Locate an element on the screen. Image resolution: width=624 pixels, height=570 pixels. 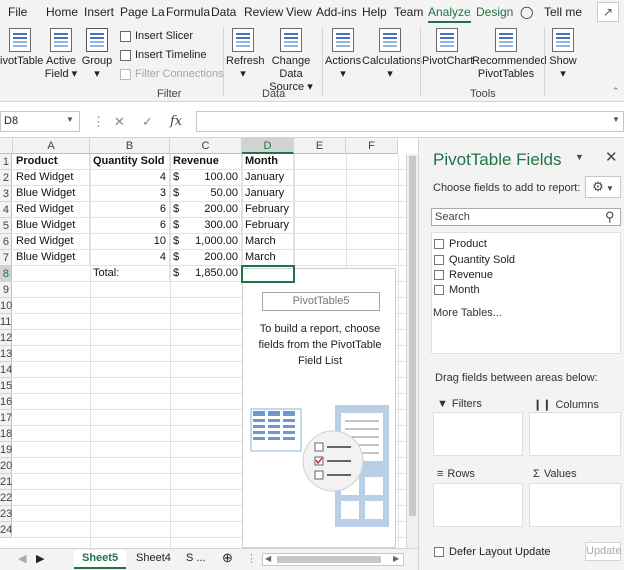
columns-area is located at coordinates (575, 434).